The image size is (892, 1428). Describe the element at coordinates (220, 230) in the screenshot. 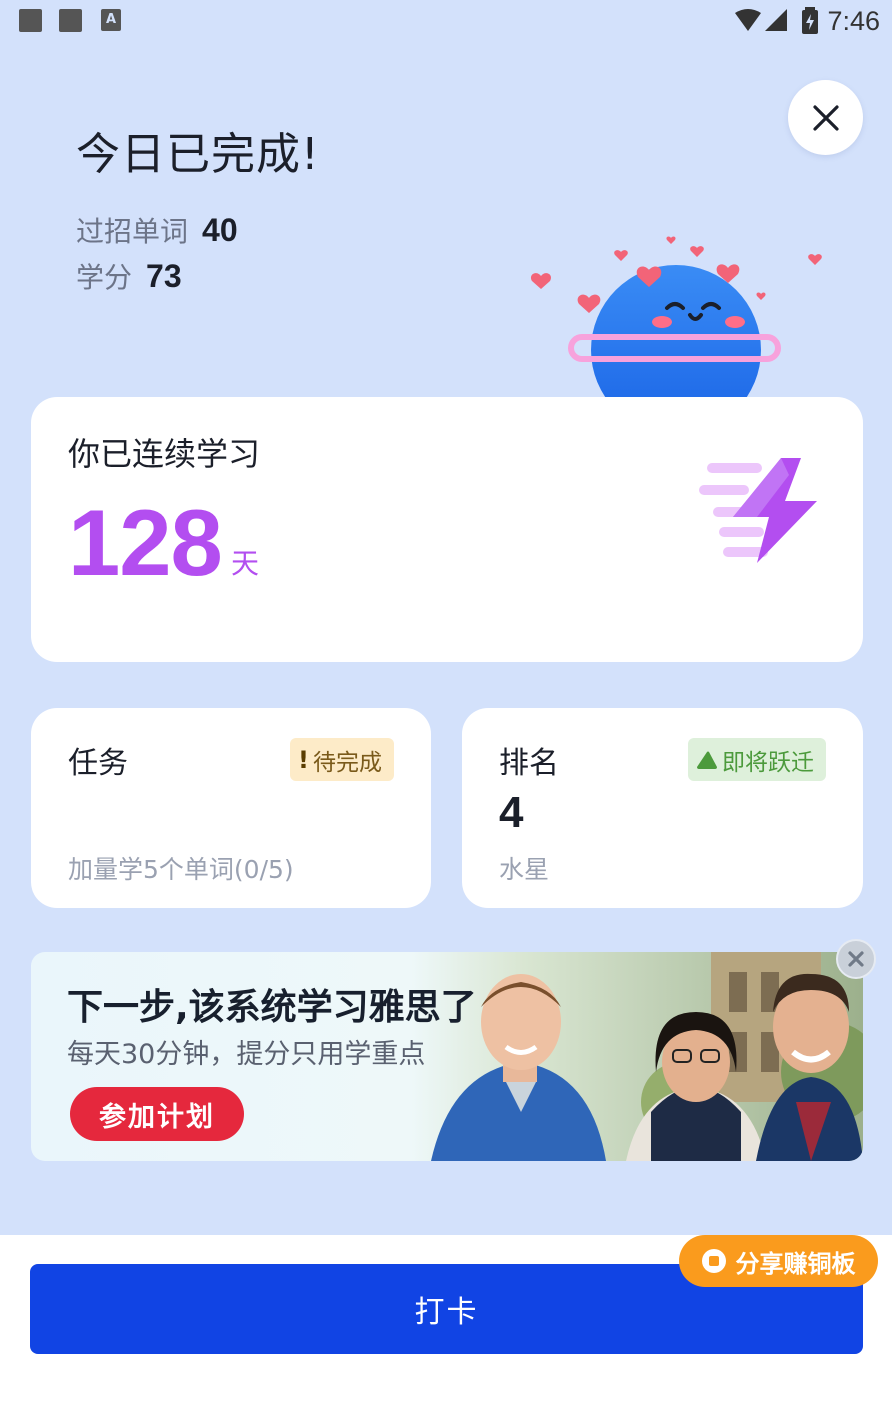

I see `words-value: 40` at that location.